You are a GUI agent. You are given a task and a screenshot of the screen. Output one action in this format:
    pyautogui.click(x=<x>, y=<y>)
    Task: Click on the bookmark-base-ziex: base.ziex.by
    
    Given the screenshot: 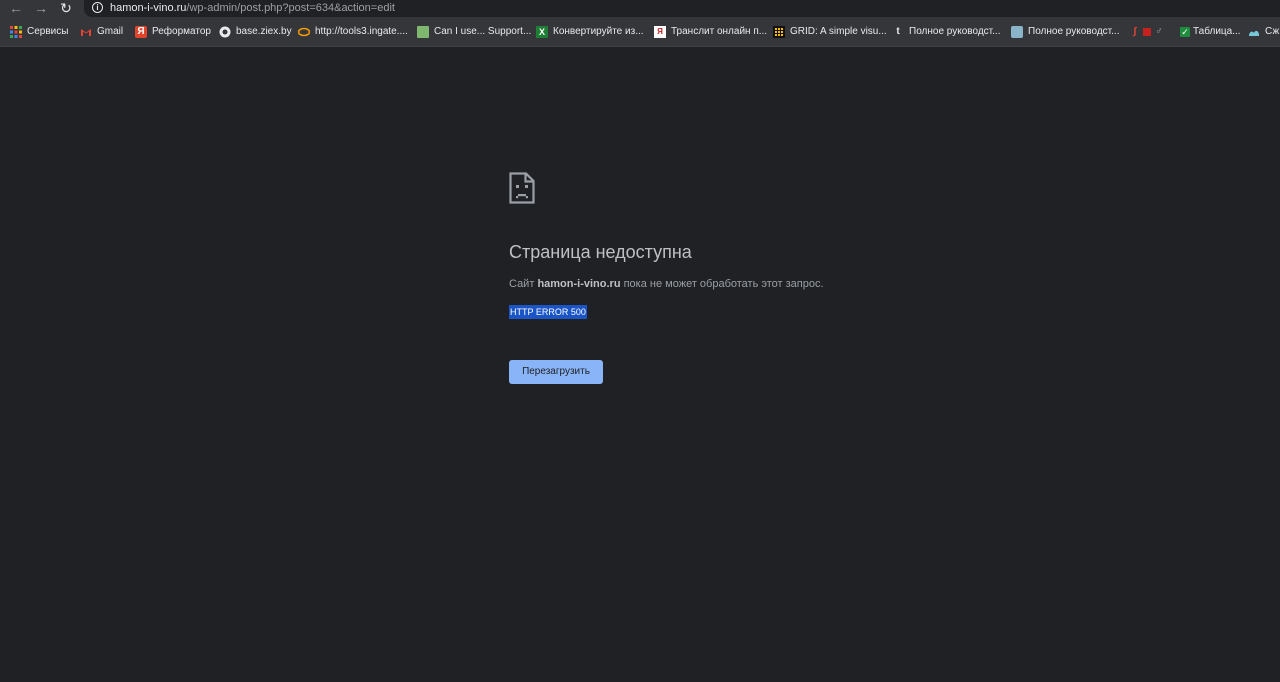 What is the action you would take?
    pyautogui.click(x=255, y=32)
    